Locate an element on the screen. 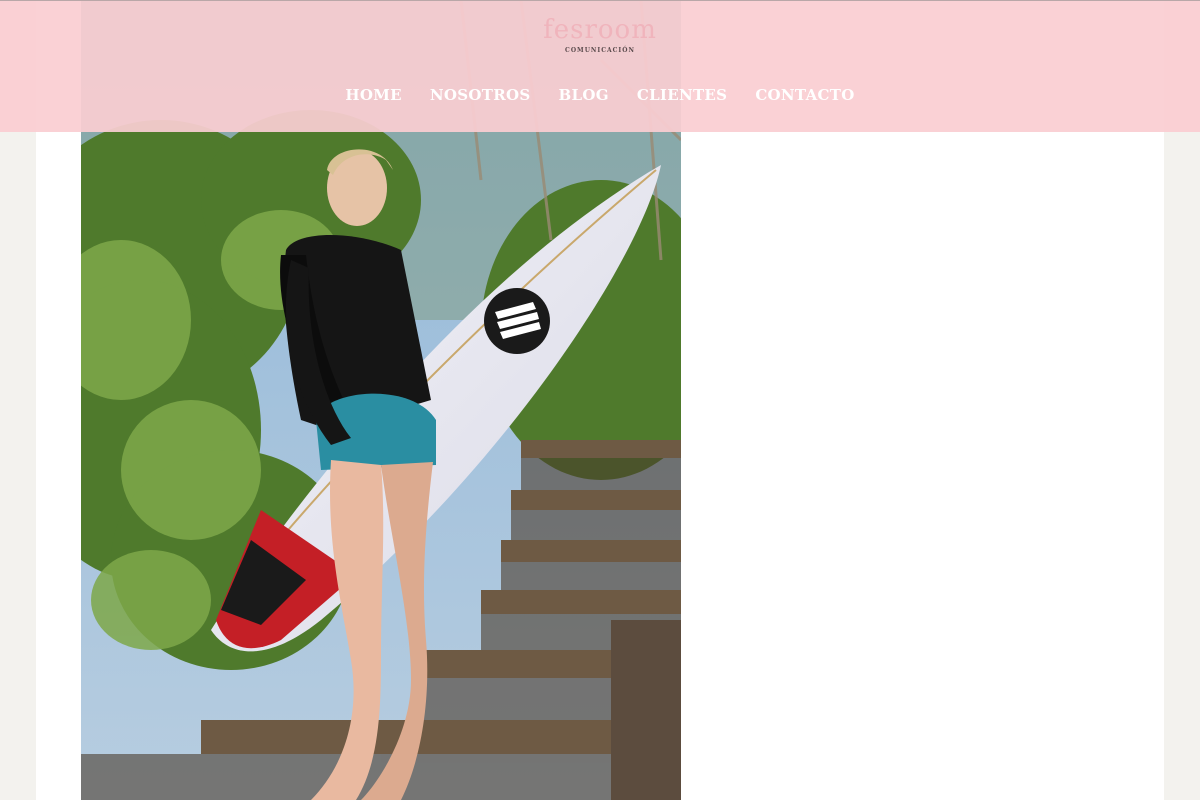  nav-item-home: HOME is located at coordinates (373, 95).